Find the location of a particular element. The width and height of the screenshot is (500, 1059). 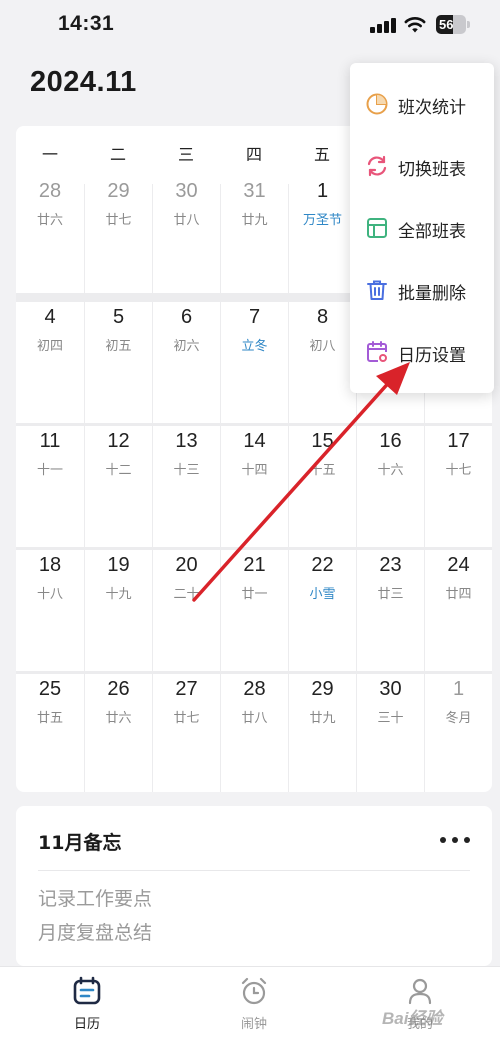

weekday-label: 一 is located at coordinates (49, 154).